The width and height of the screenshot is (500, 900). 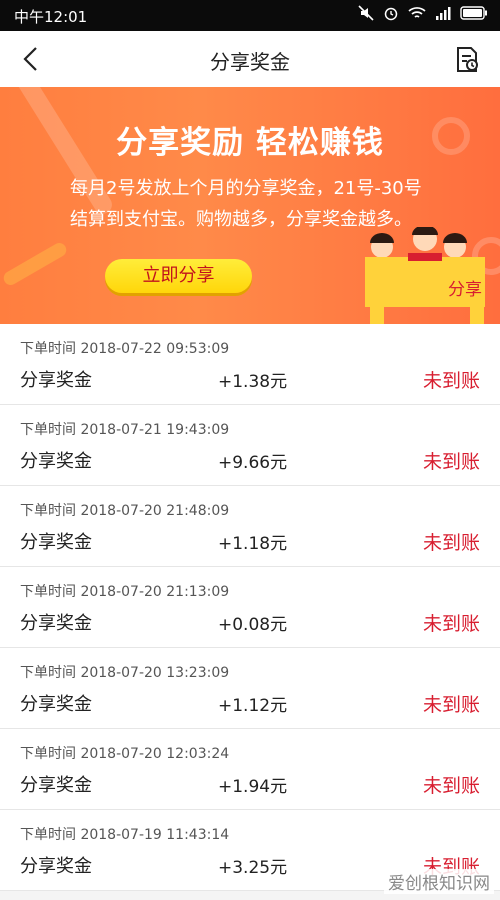 What do you see at coordinates (250, 526) in the screenshot?
I see `list-item: 下单时间 2018-07-20 21:48:09 分享奖金 +1.18元 未到账` at bounding box center [250, 526].